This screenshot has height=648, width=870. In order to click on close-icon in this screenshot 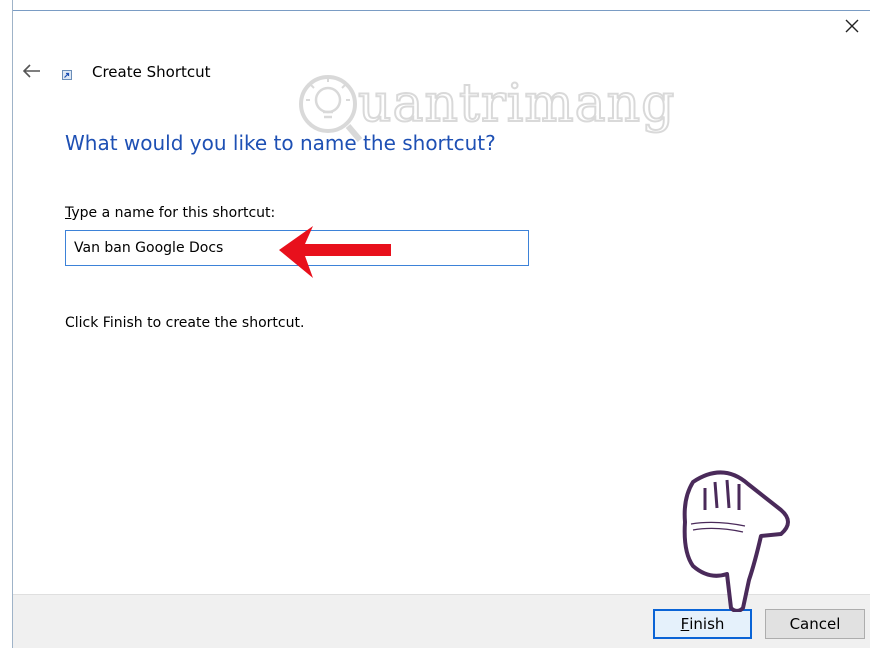, I will do `click(852, 26)`.